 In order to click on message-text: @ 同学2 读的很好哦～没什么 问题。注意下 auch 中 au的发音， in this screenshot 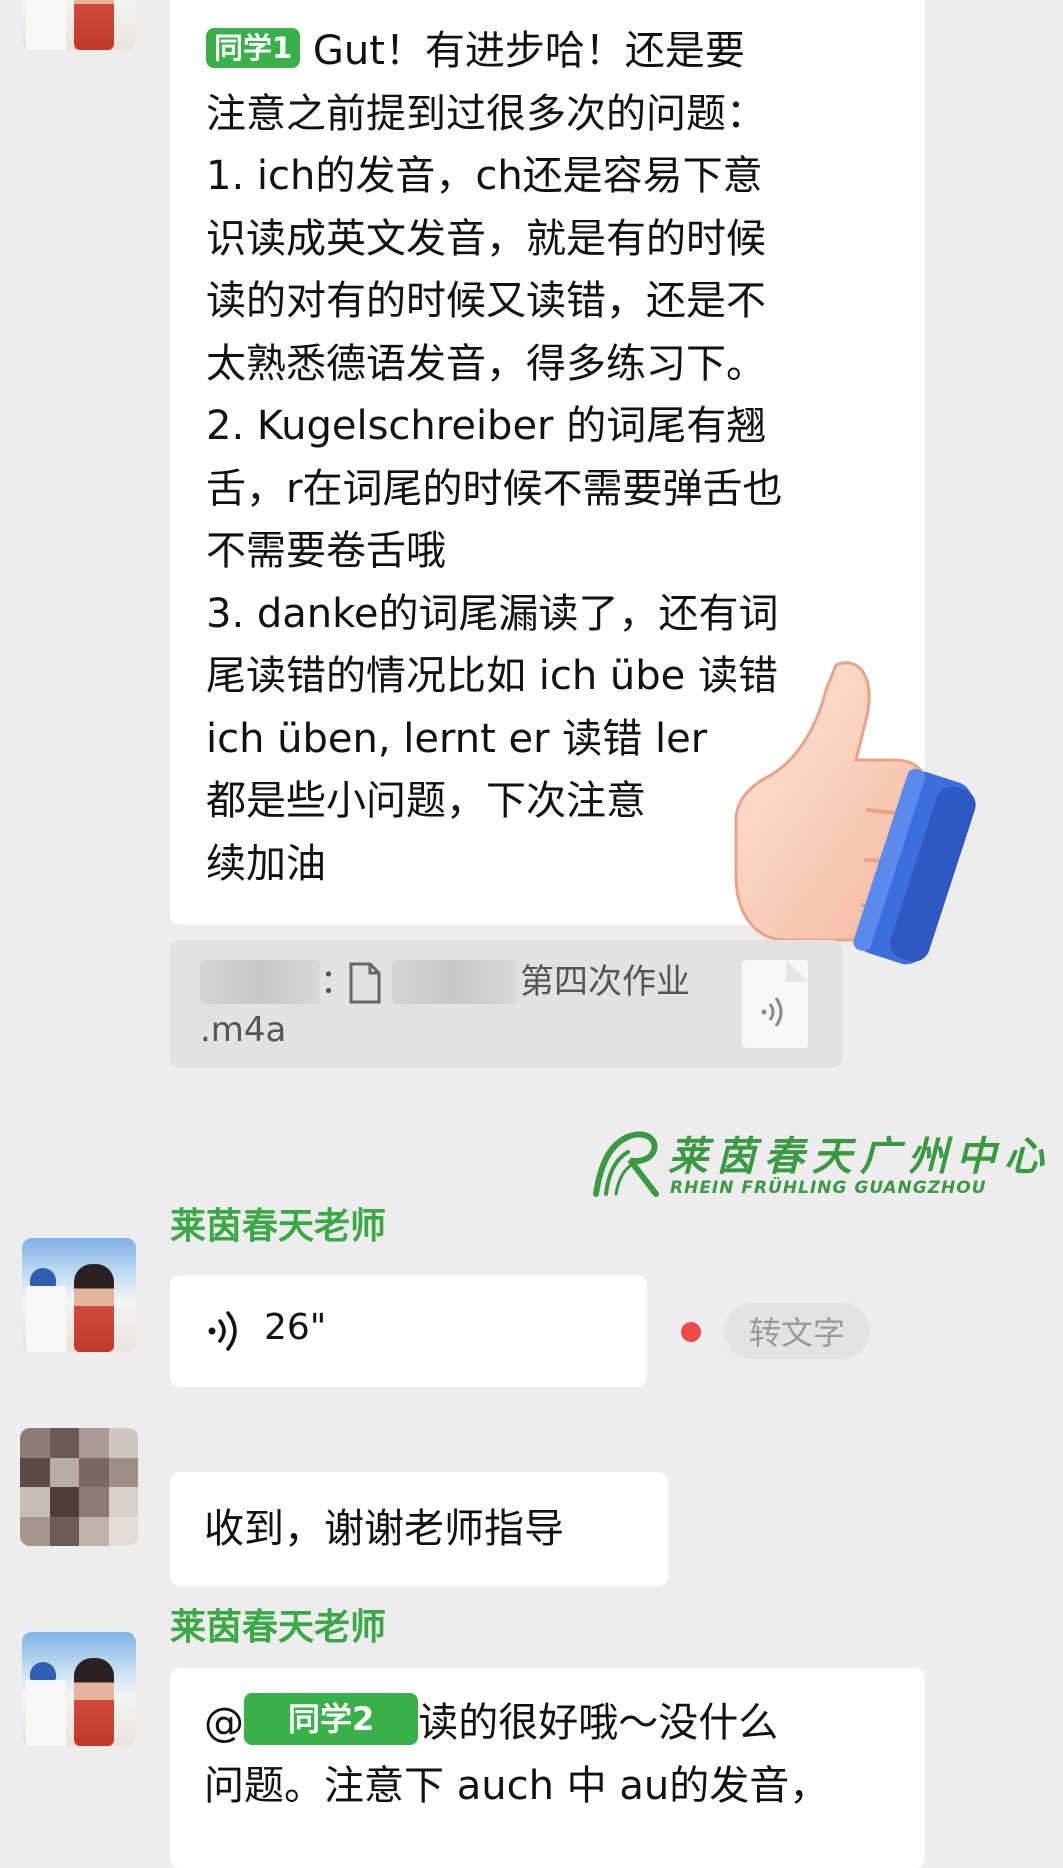, I will do `click(564, 1754)`.